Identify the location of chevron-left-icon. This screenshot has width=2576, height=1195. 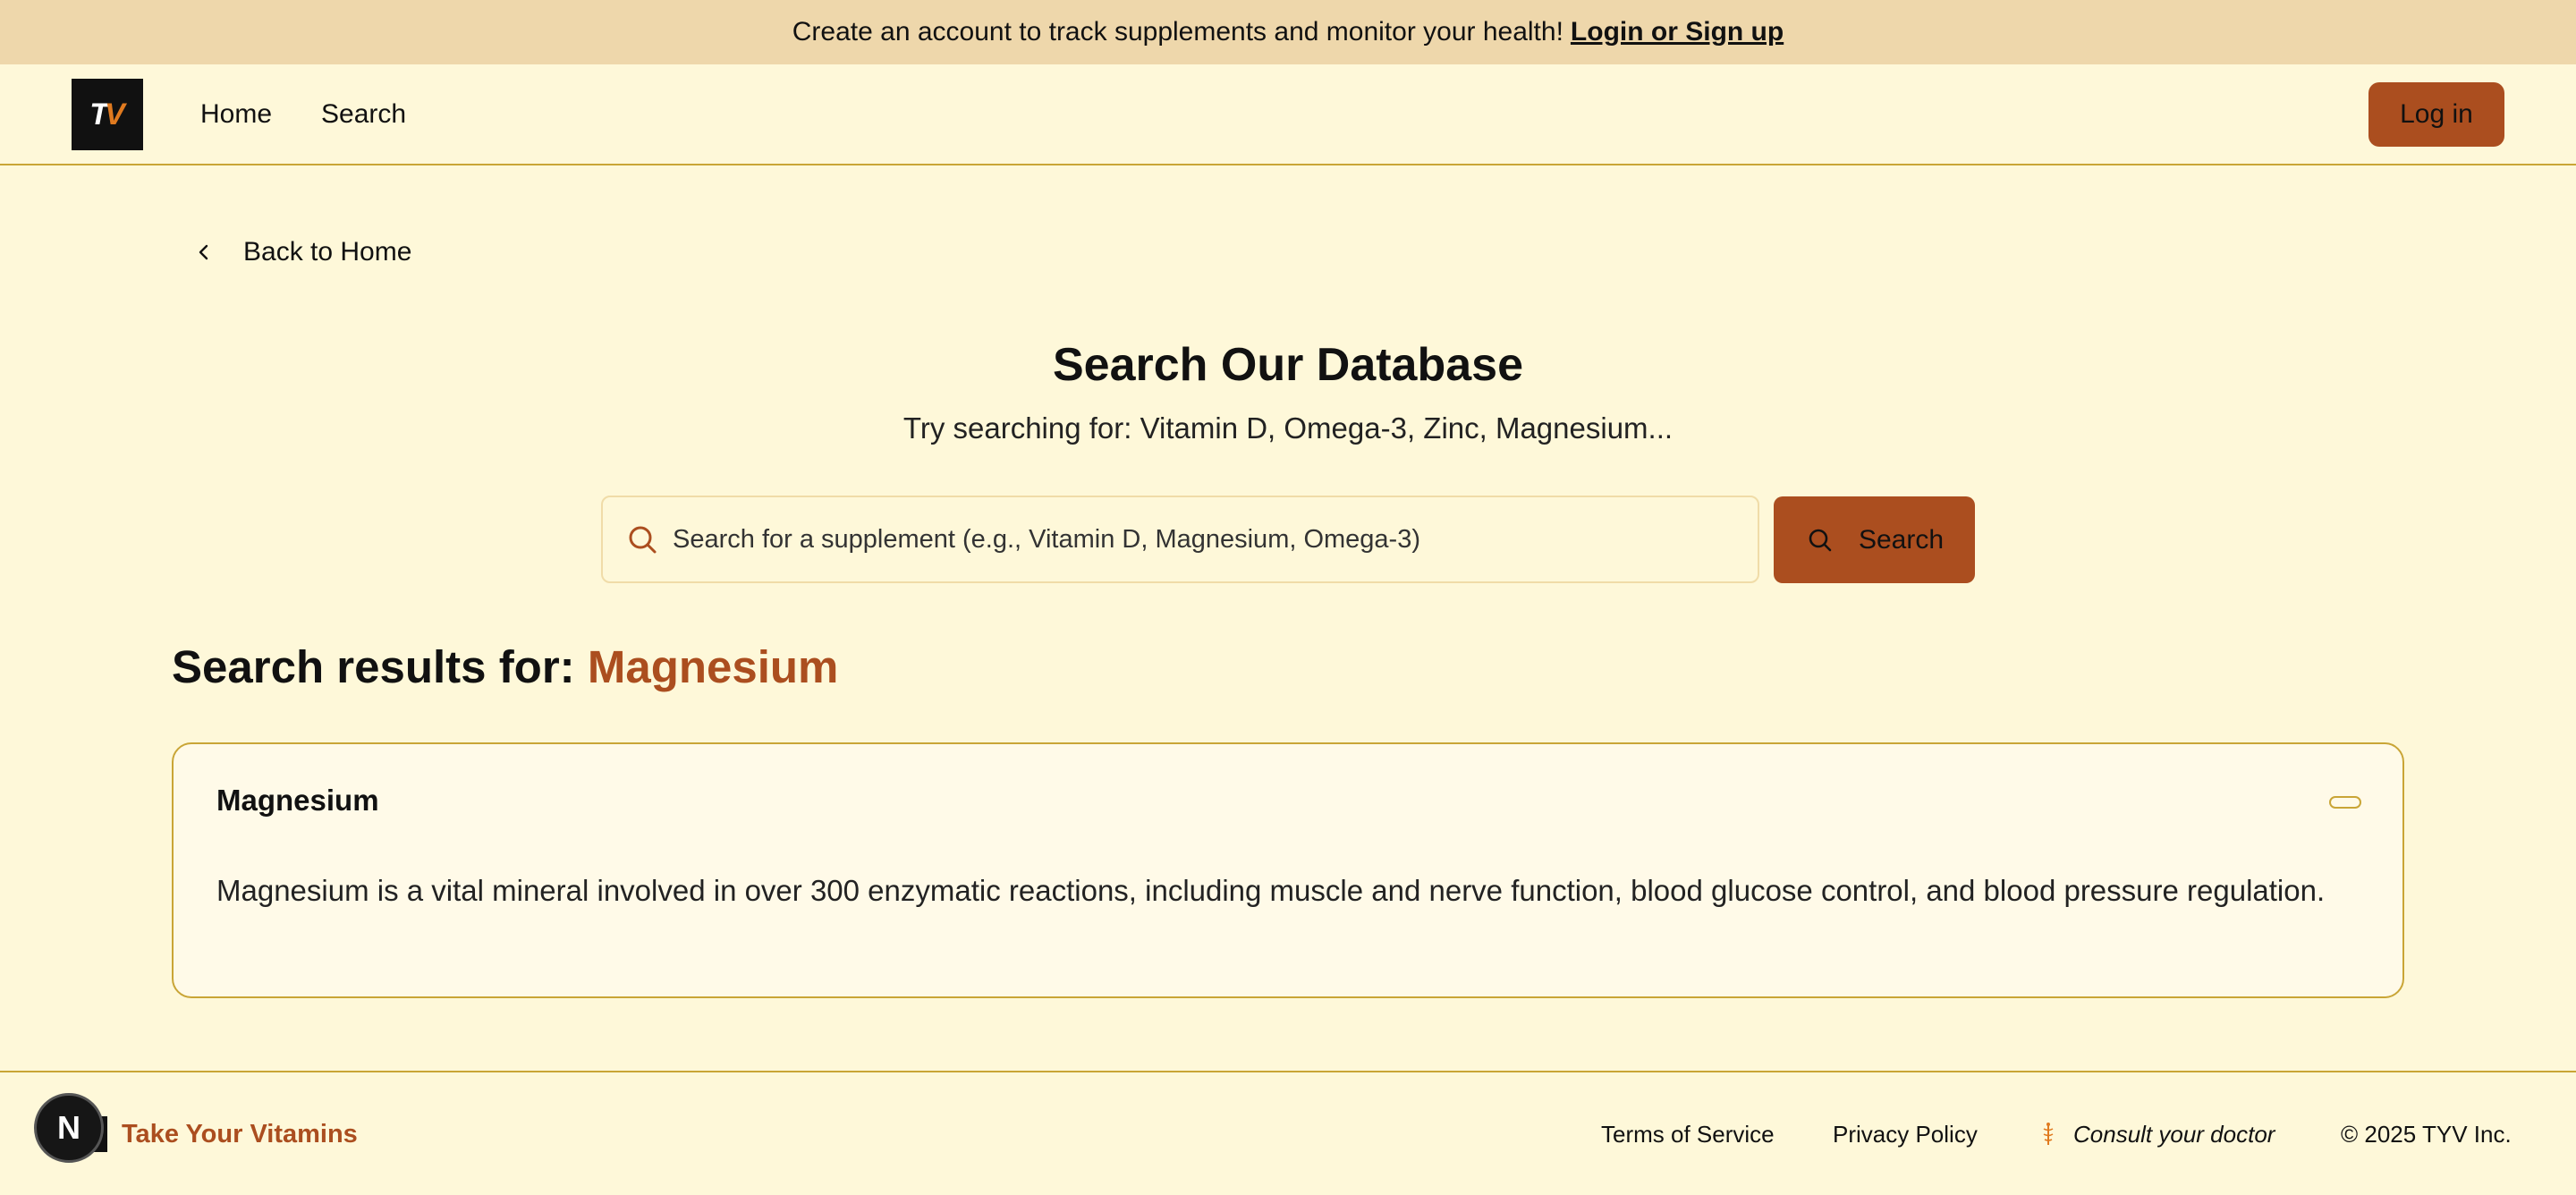
(213, 252).